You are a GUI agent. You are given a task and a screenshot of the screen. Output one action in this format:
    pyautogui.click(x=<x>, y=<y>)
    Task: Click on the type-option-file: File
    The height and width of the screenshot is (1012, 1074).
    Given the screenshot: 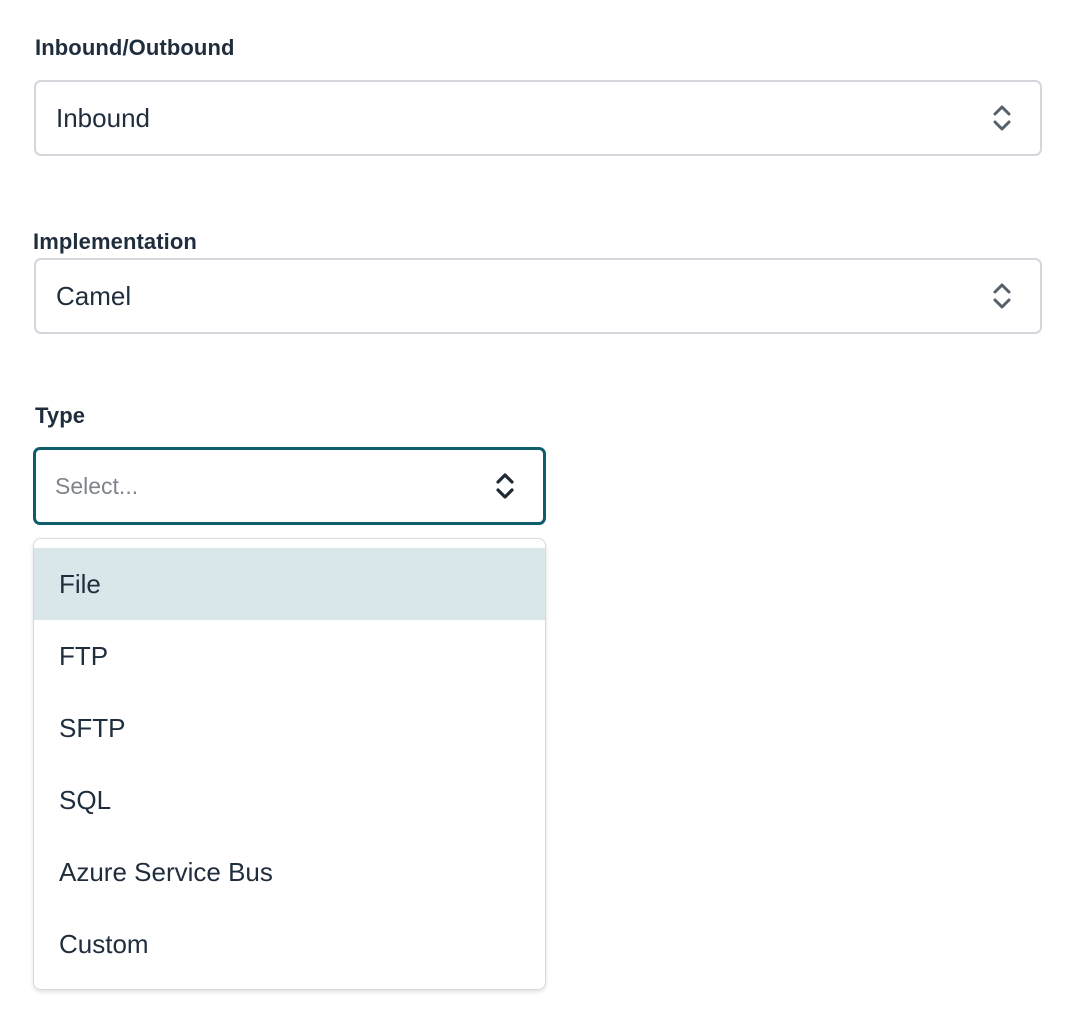 What is the action you would take?
    pyautogui.click(x=289, y=584)
    